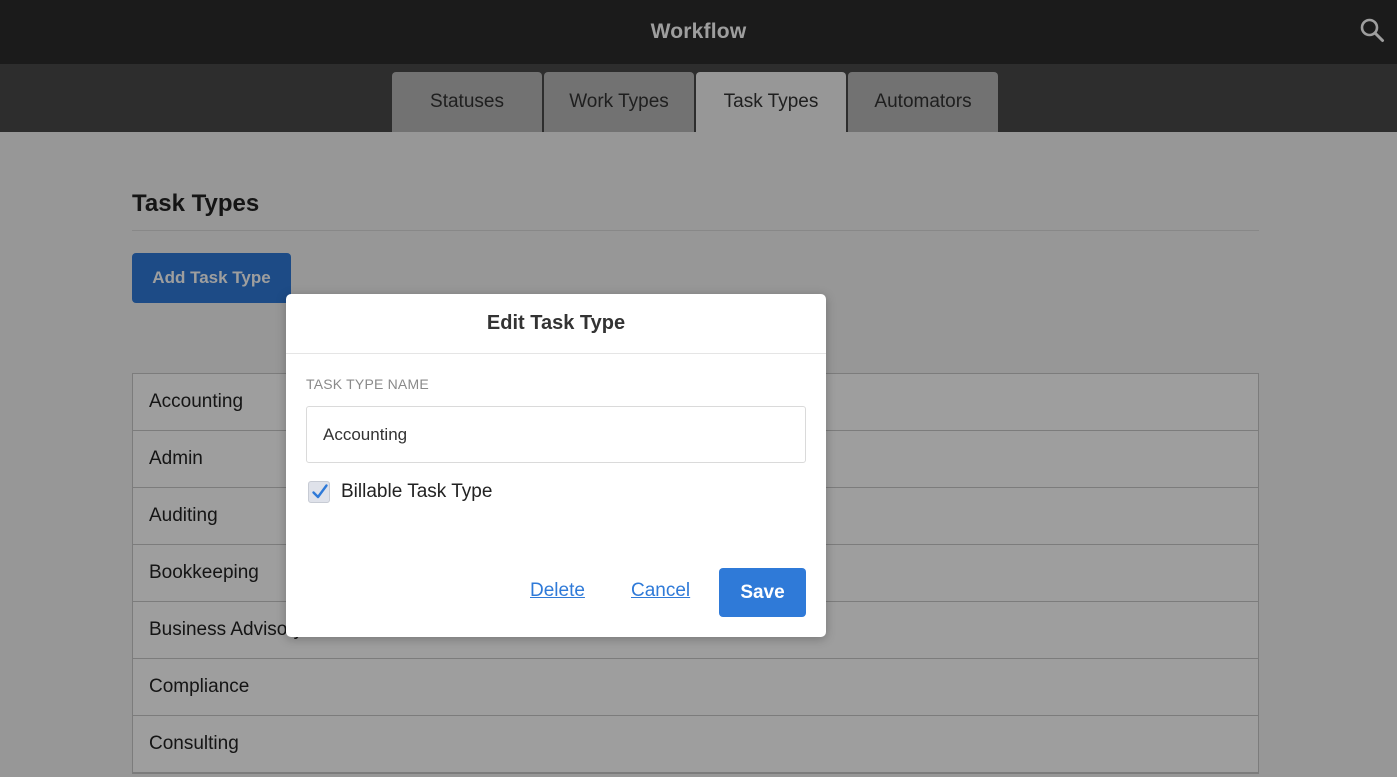 The image size is (1397, 777). I want to click on task-type-name-label: TASK TYPE NAME, so click(367, 384).